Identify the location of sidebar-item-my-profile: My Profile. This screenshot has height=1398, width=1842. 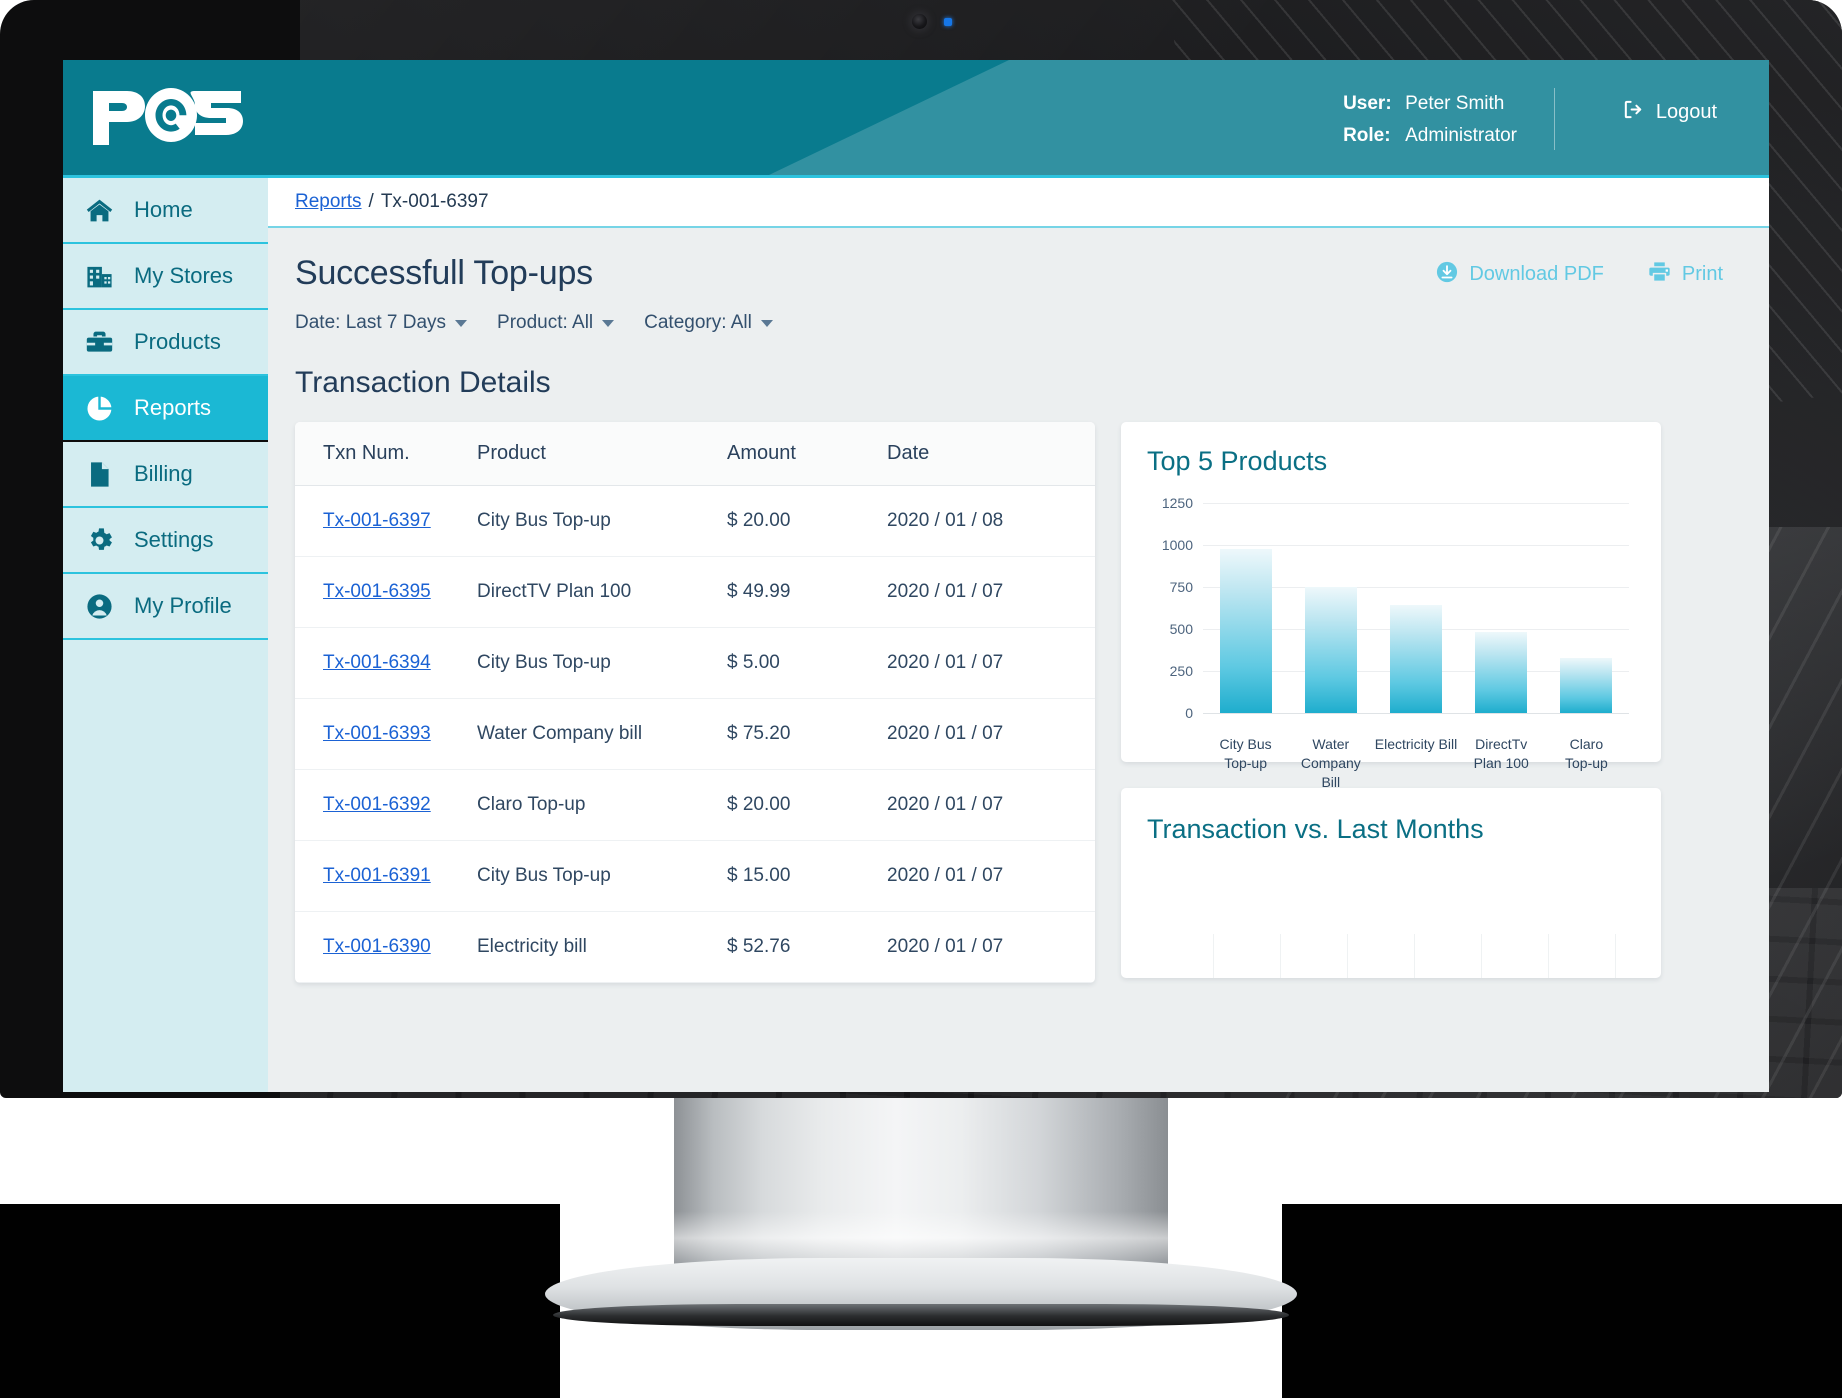
(165, 607).